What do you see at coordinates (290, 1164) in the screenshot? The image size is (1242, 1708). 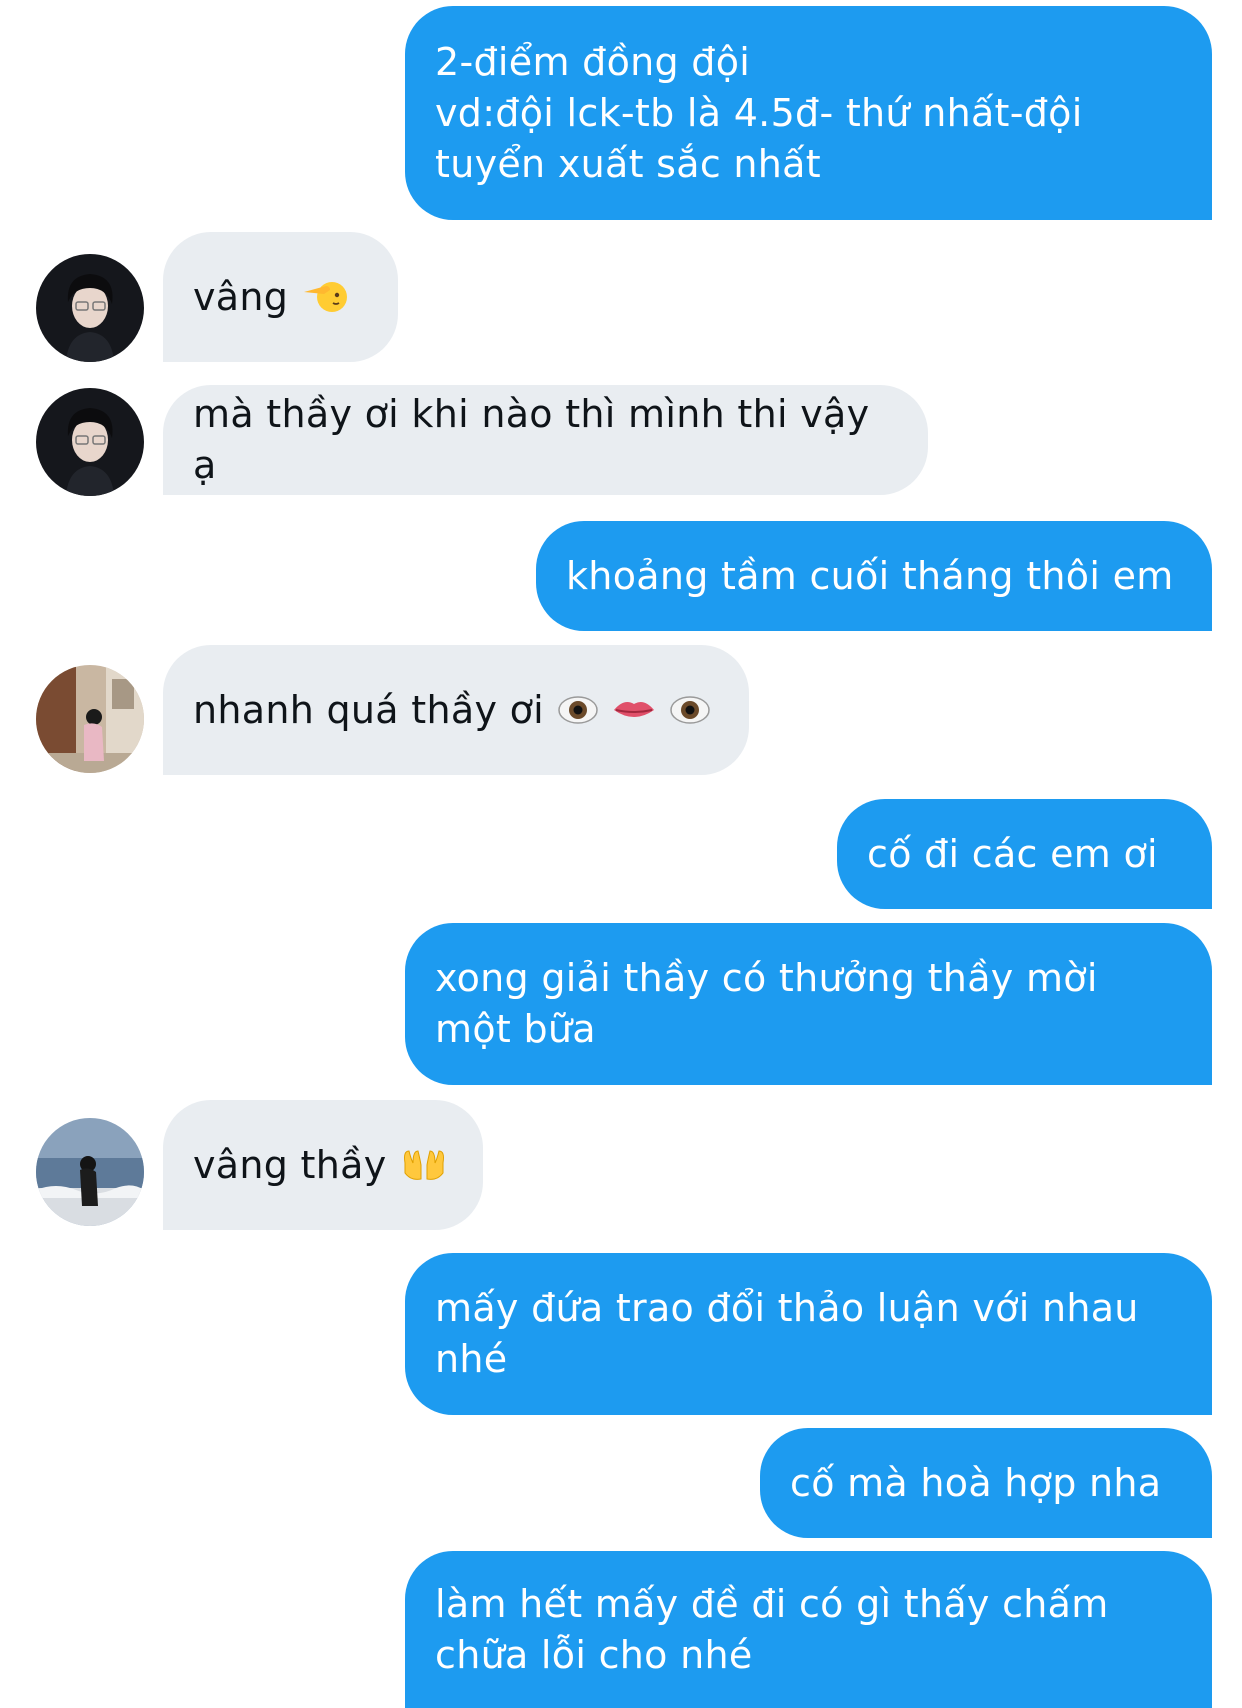 I see `message-text: vâng thầy` at bounding box center [290, 1164].